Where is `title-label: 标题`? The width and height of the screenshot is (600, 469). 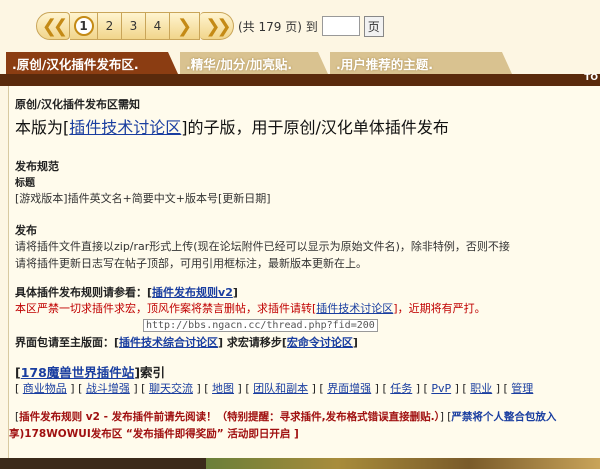
title-label: 标题 is located at coordinates (25, 183).